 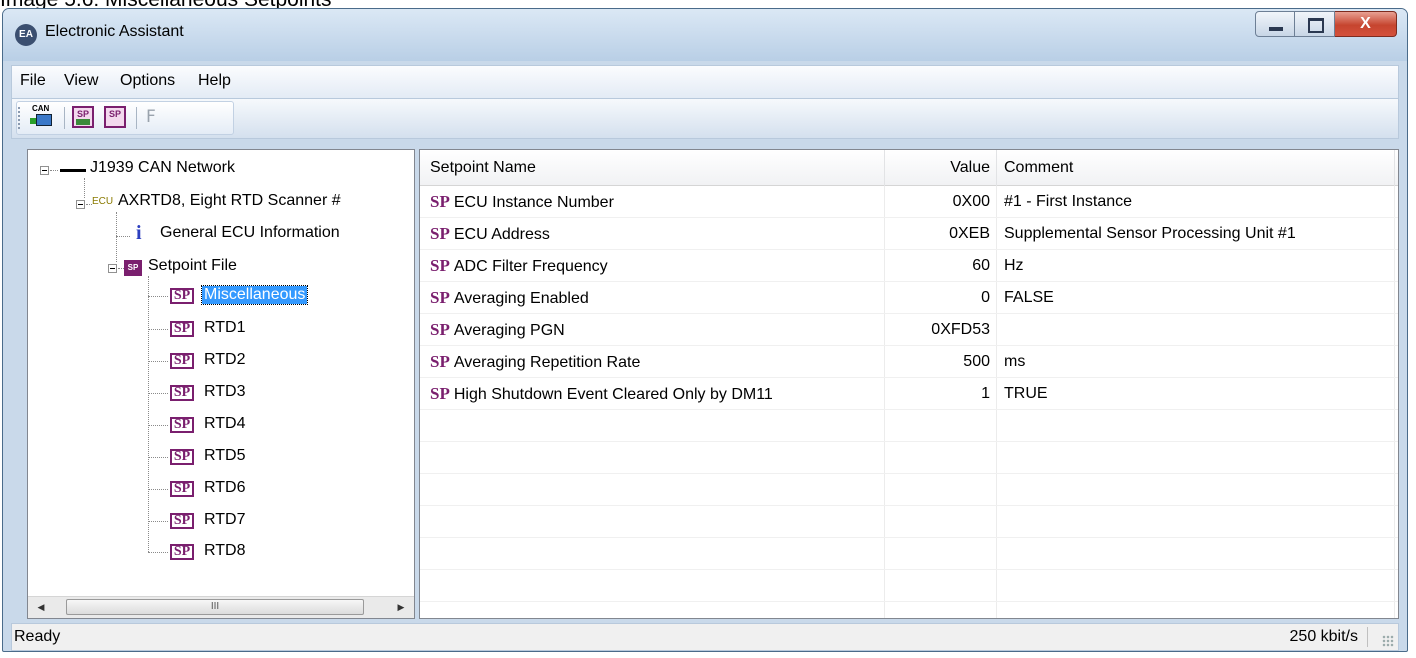 What do you see at coordinates (521, 298) in the screenshot?
I see `setpoint-name-text: Averaging Enabled` at bounding box center [521, 298].